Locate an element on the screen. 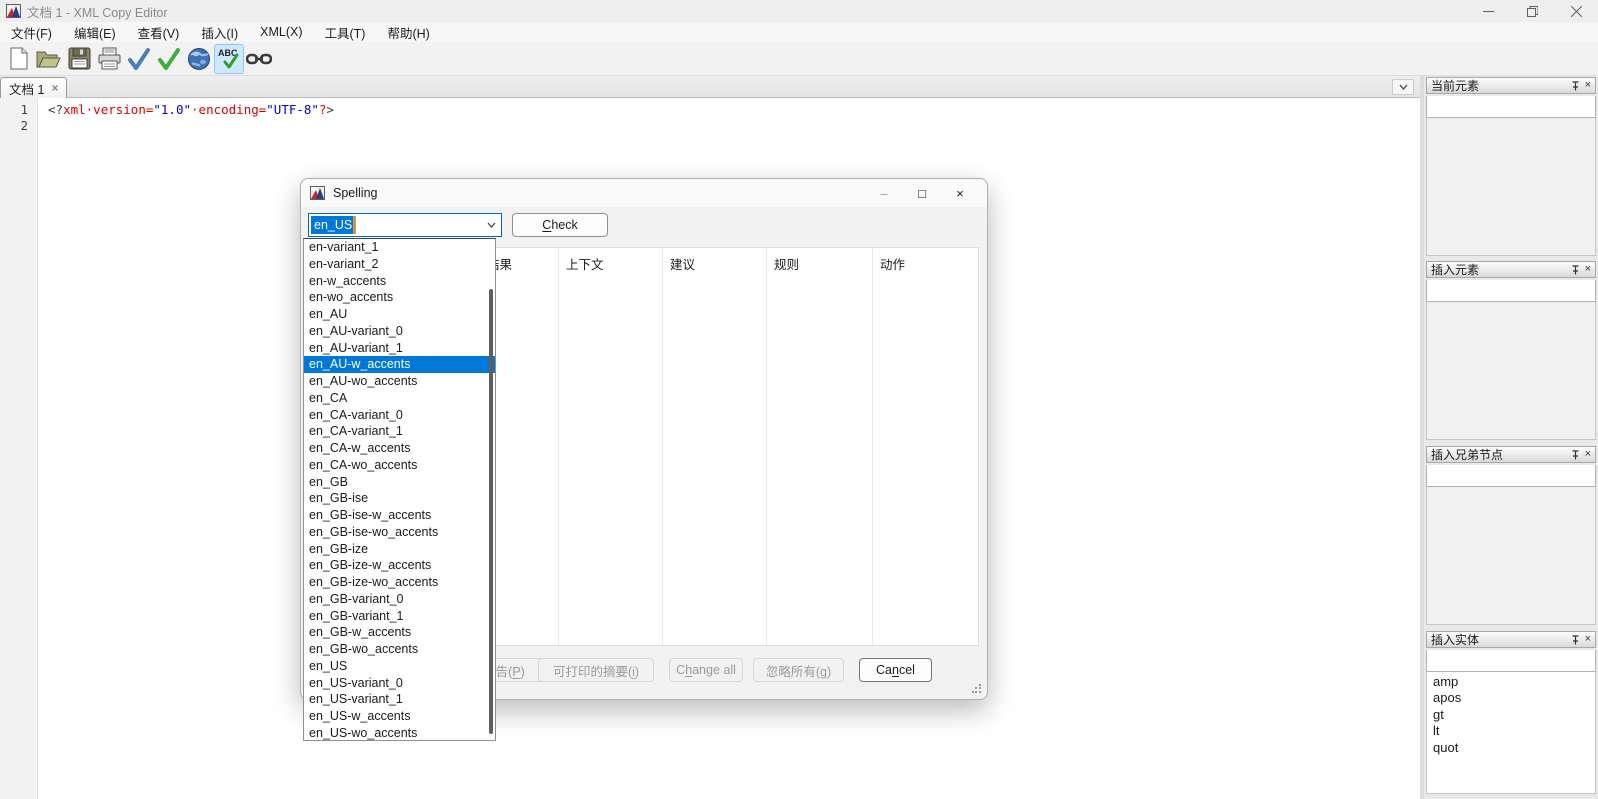 The width and height of the screenshot is (1598, 799). tab-close-icon: × is located at coordinates (54, 88).